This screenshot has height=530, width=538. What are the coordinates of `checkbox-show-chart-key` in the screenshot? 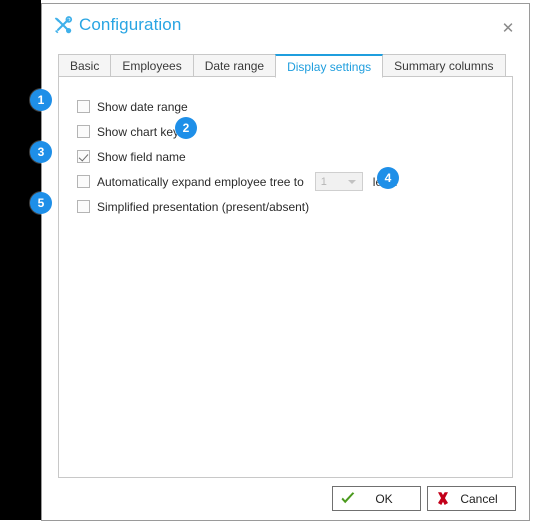 It's located at (83, 131).